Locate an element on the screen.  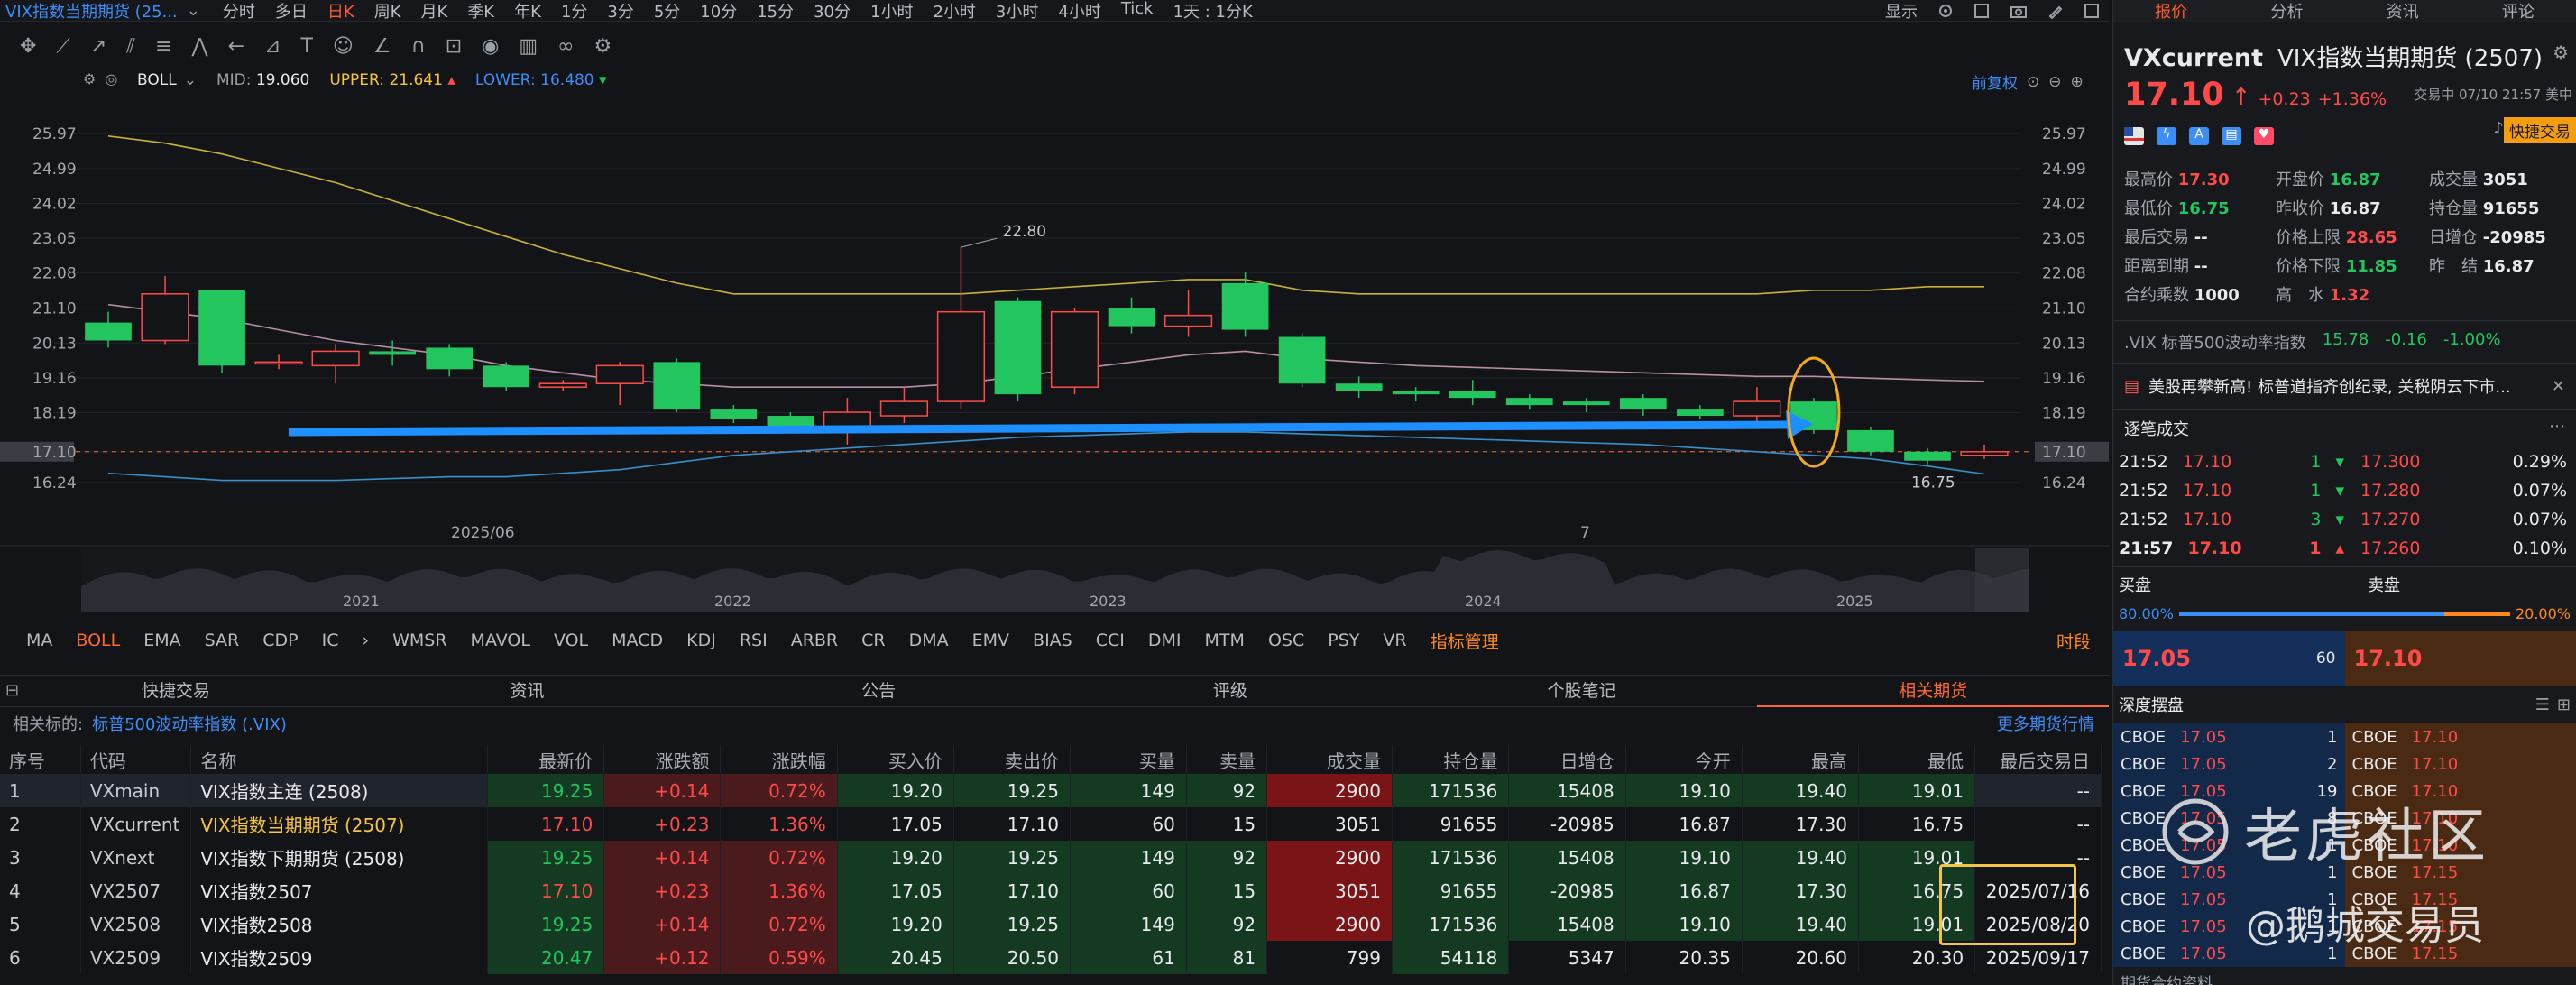
period-13: 1小时 is located at coordinates (891, 11).